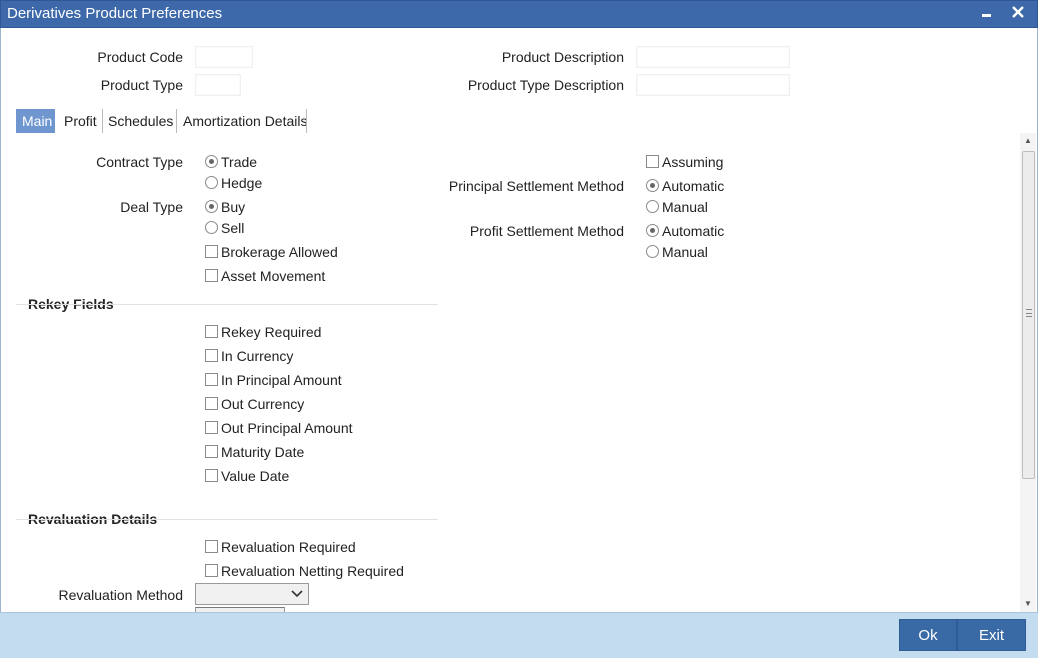  I want to click on product-type-field, so click(218, 85).